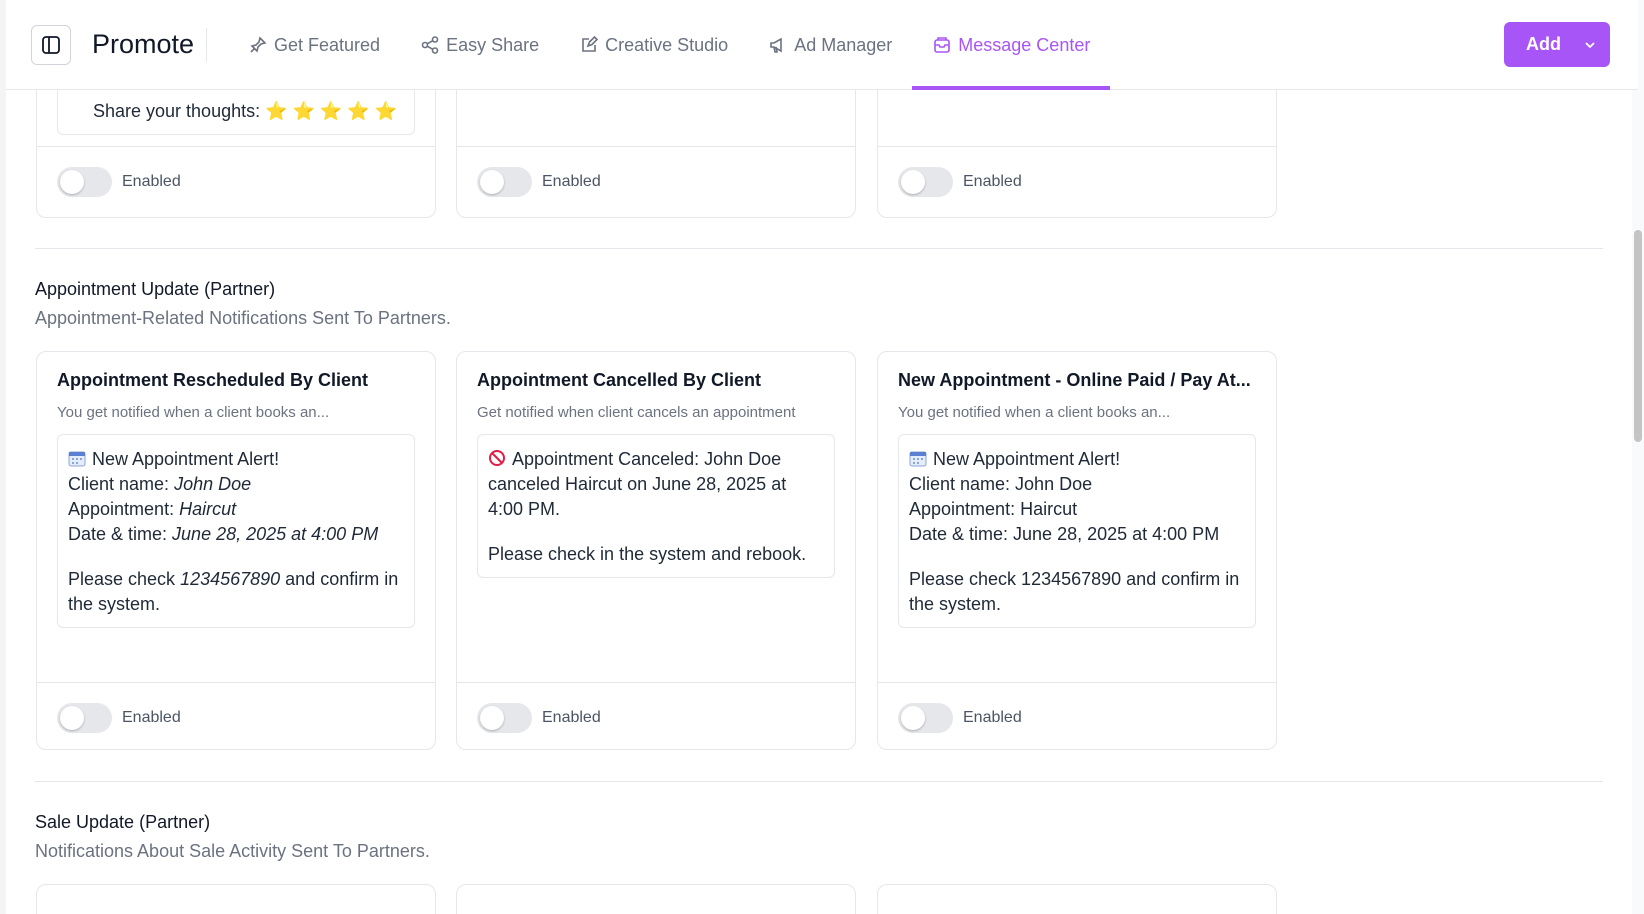  Describe the element at coordinates (993, 509) in the screenshot. I see `preview-line: Appointment: Haircut` at that location.